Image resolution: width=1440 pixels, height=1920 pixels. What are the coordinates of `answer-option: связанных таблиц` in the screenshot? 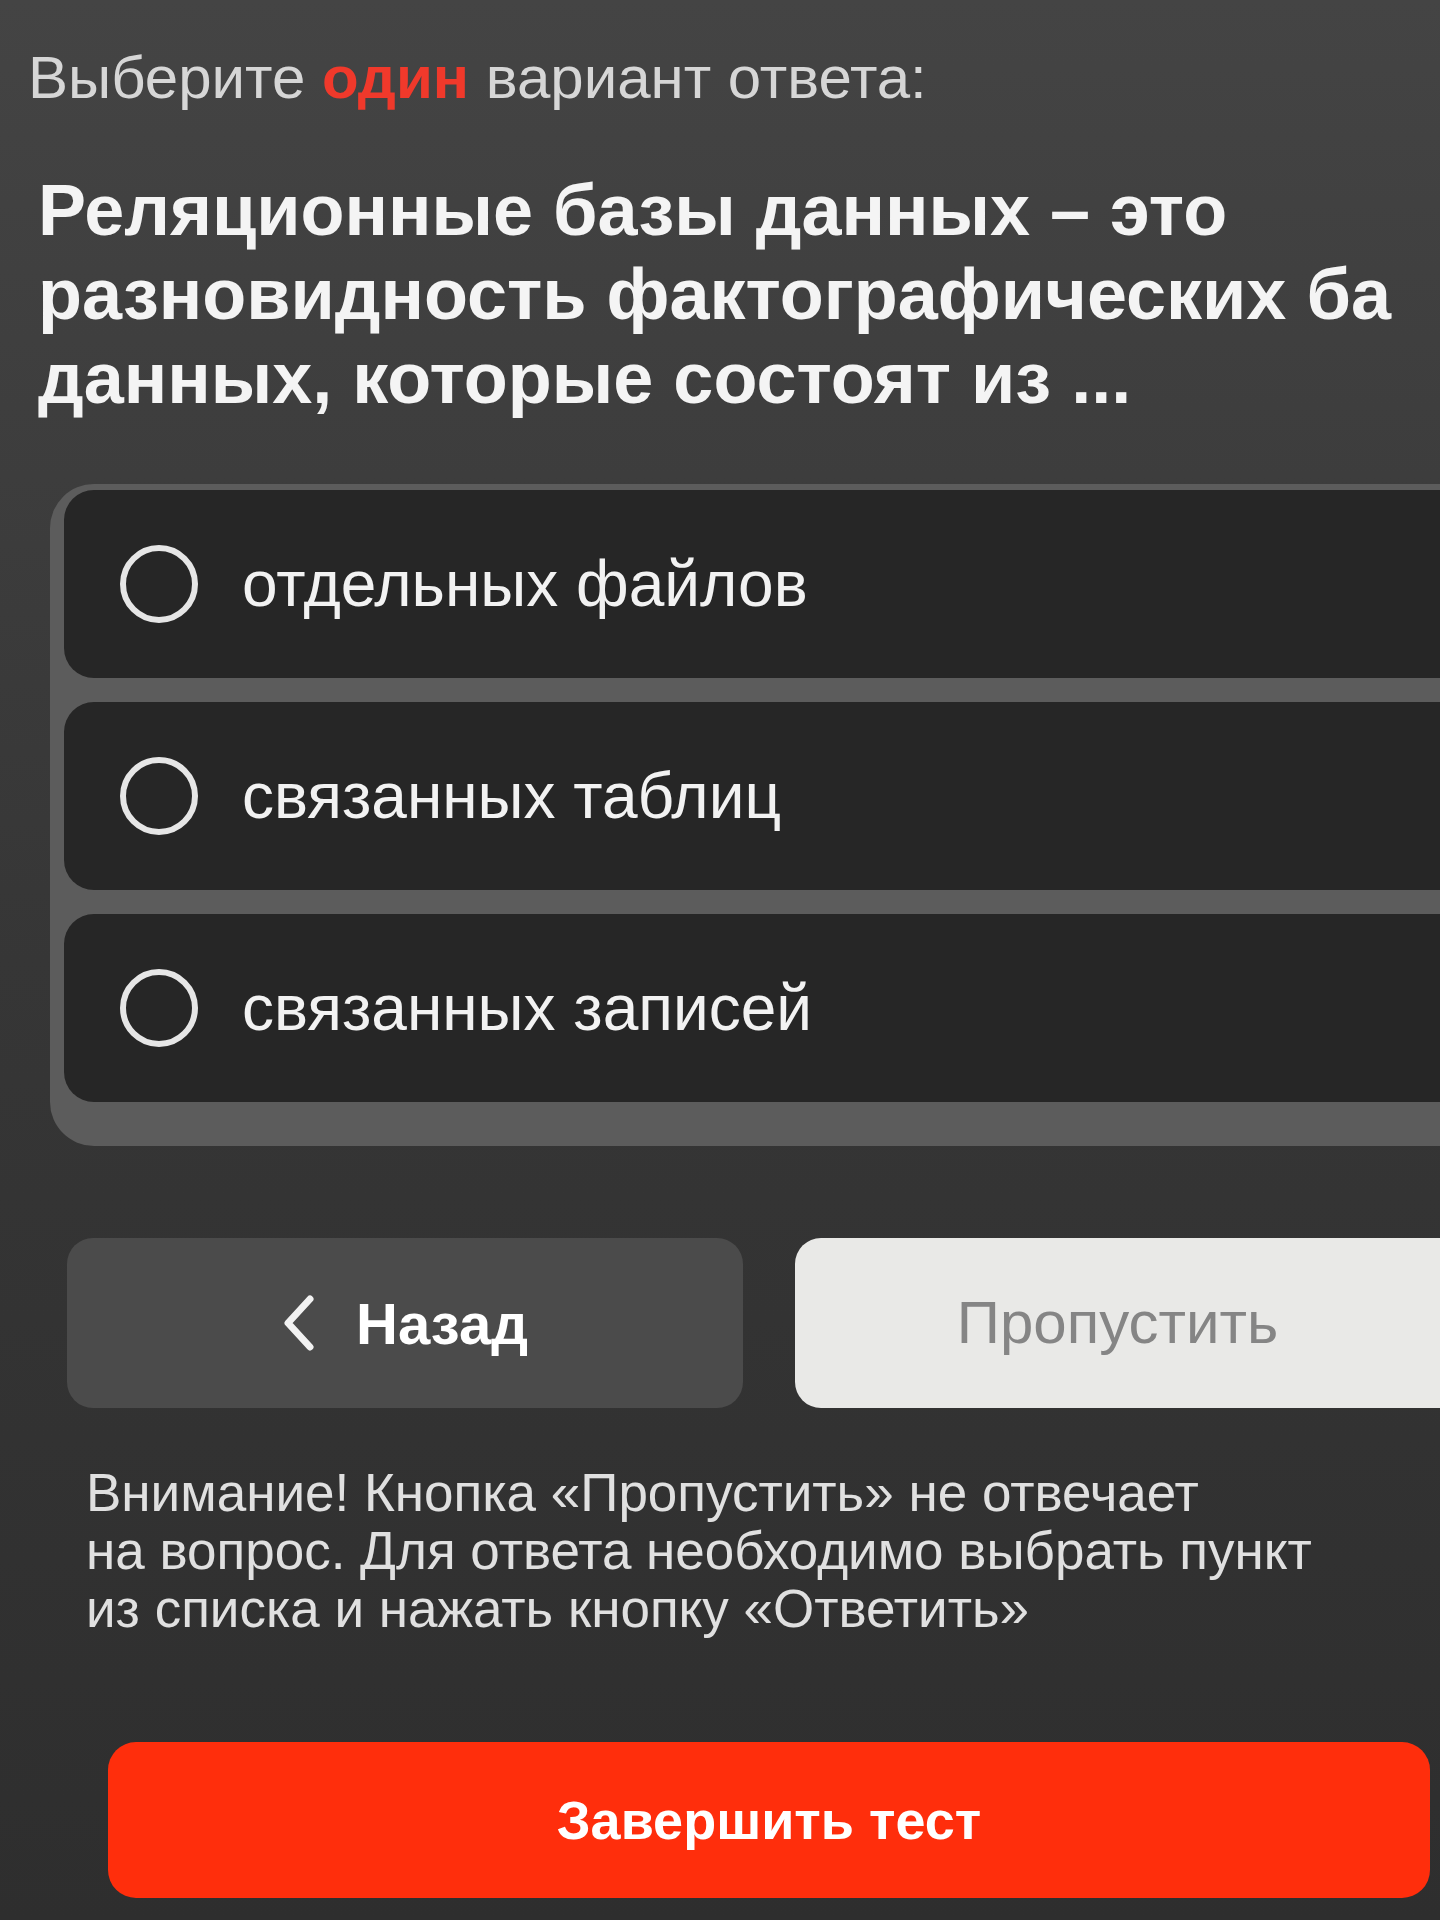 It's located at (752, 796).